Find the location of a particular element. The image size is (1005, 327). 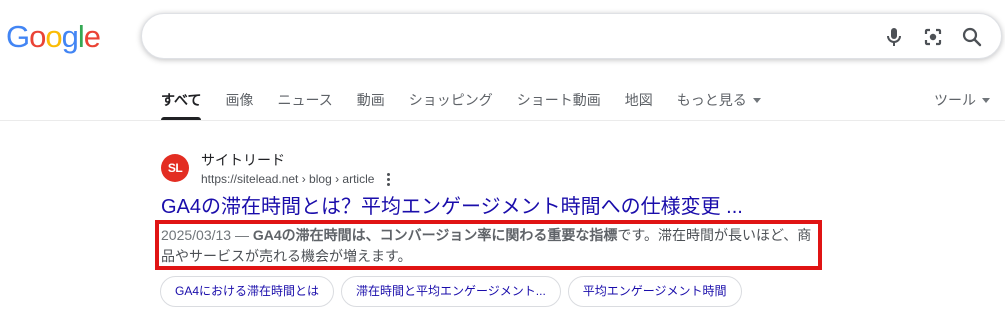

search-tabs: すべて 画像 ニュース 動画 ショッピング ショート動画 地図 もっと見る is located at coordinates (473, 104).